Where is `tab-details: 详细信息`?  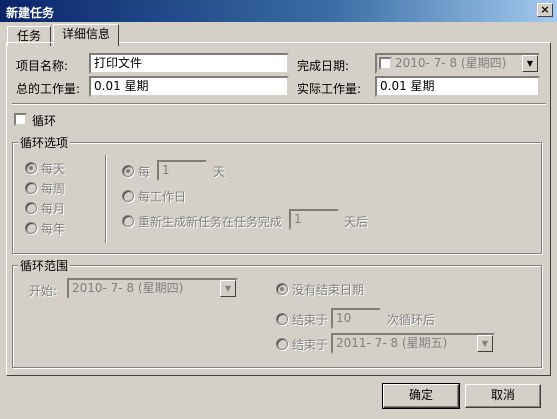 tab-details: 详细信息 is located at coordinates (86, 35).